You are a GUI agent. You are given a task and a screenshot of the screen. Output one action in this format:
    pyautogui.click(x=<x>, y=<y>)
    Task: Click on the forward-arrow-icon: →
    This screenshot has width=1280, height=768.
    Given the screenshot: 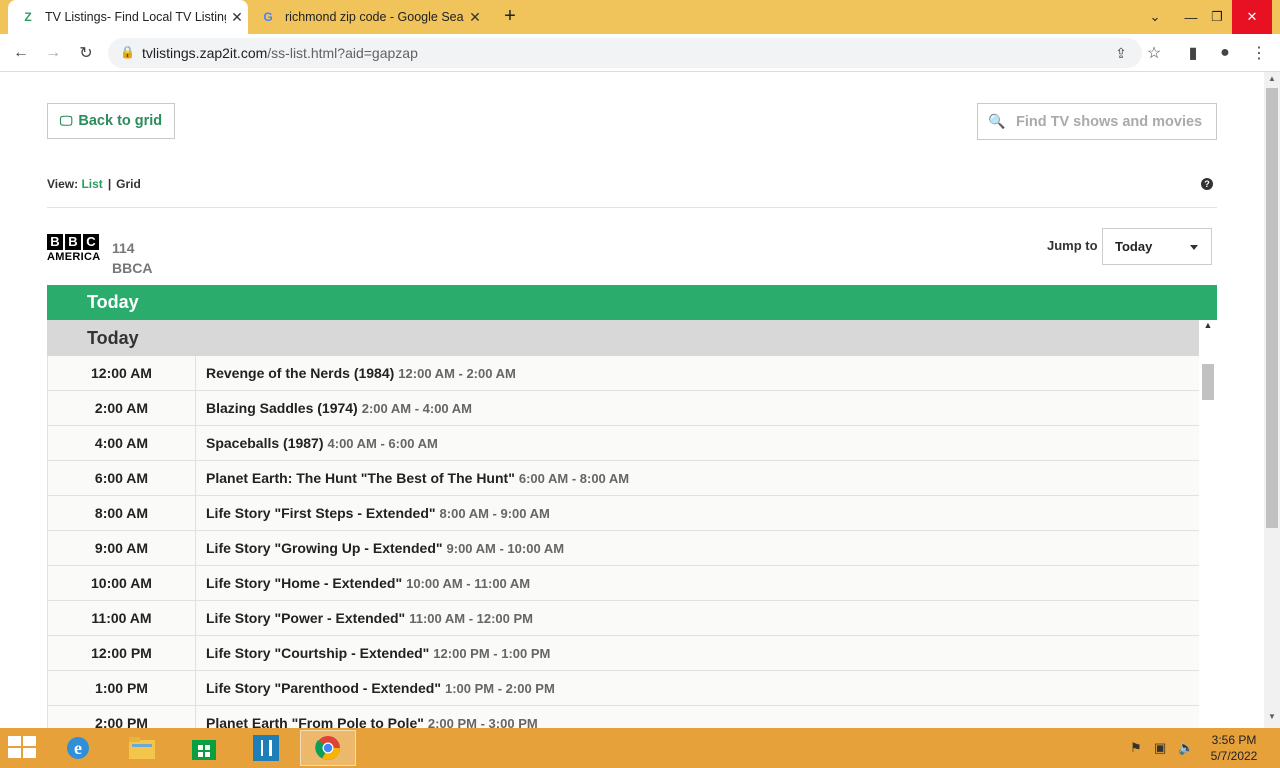 What is the action you would take?
    pyautogui.click(x=53, y=53)
    